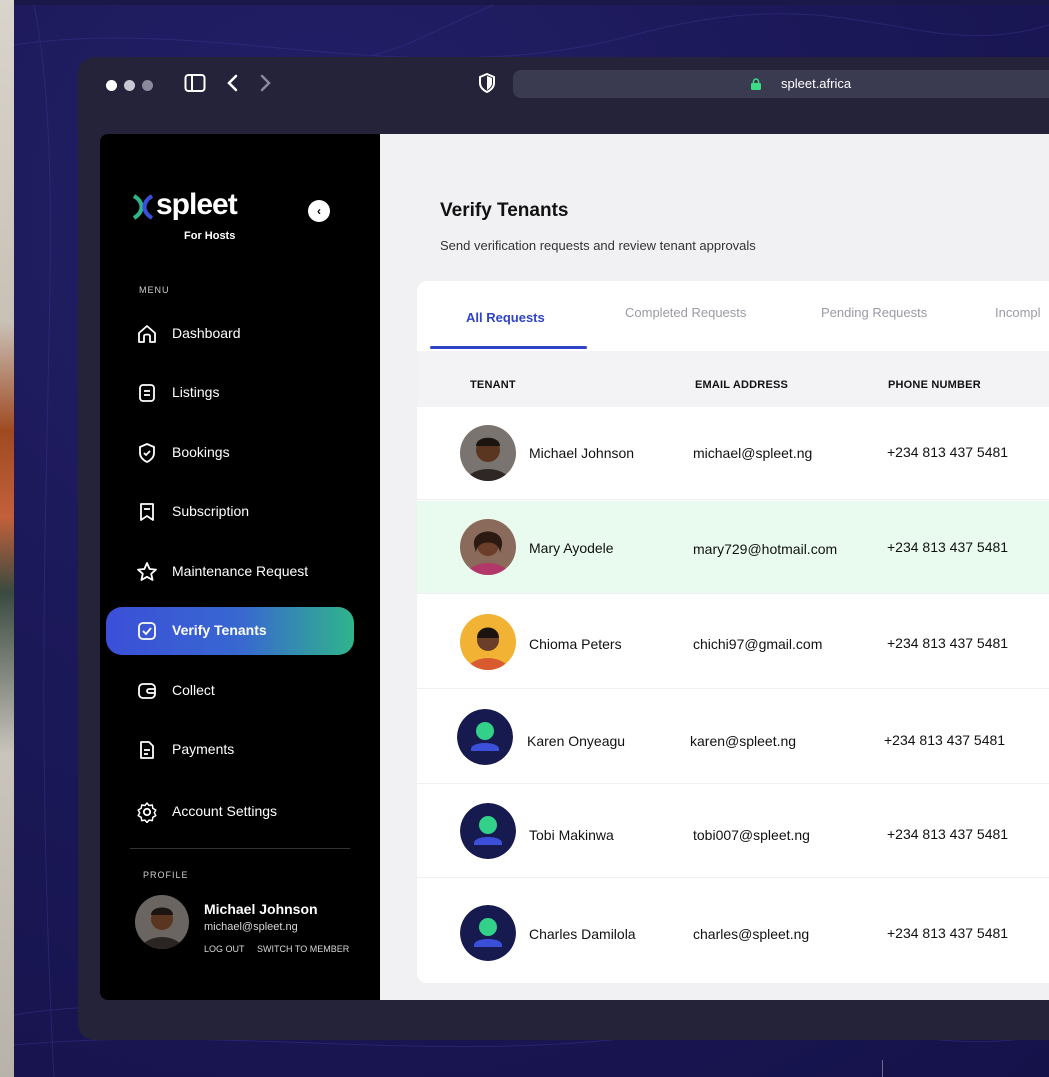 The image size is (1049, 1077). I want to click on tenant-name: Chioma Peters, so click(575, 644).